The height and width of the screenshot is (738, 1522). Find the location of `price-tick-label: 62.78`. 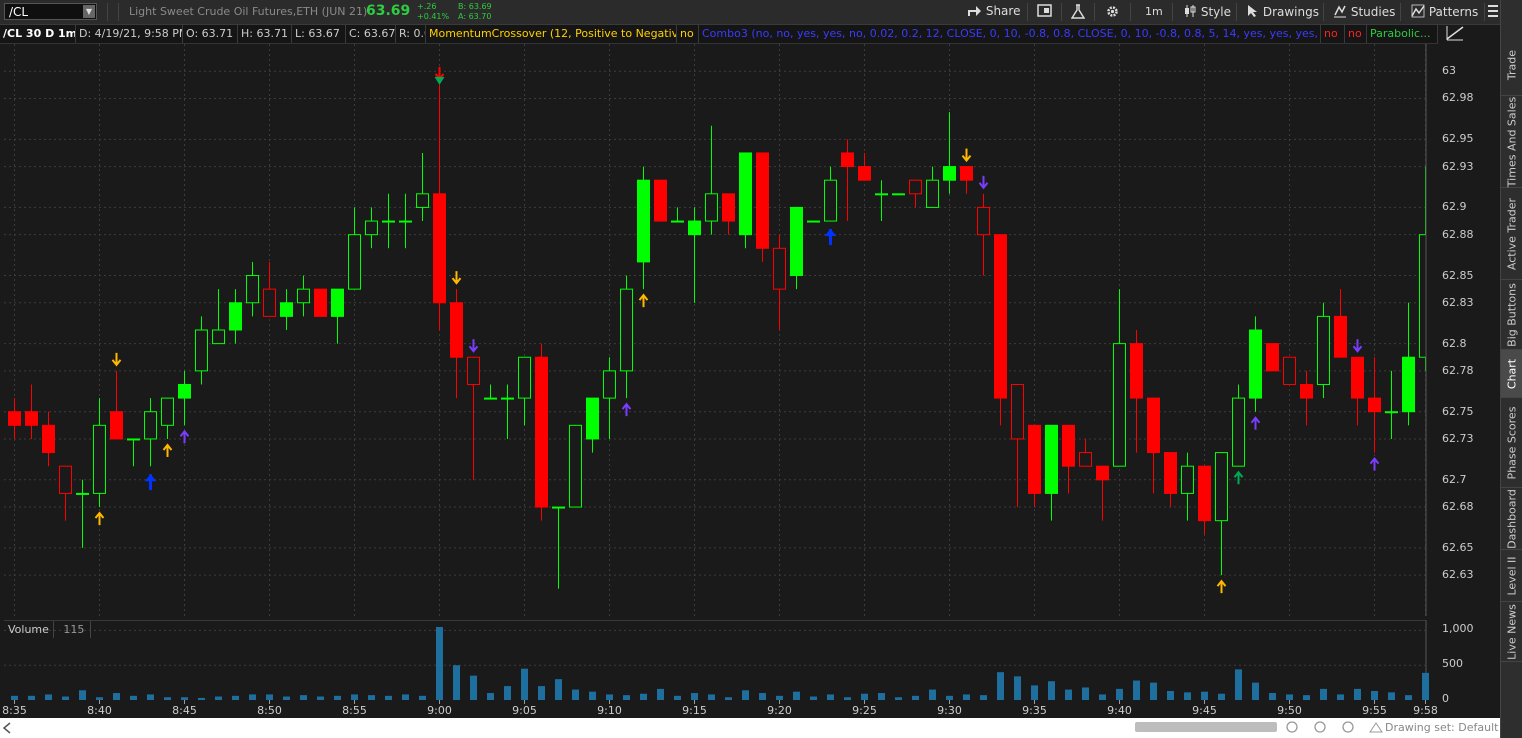

price-tick-label: 62.78 is located at coordinates (1458, 370).